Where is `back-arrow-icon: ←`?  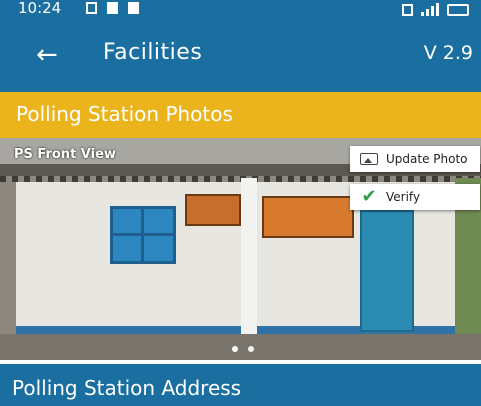 back-arrow-icon: ← is located at coordinates (47, 55).